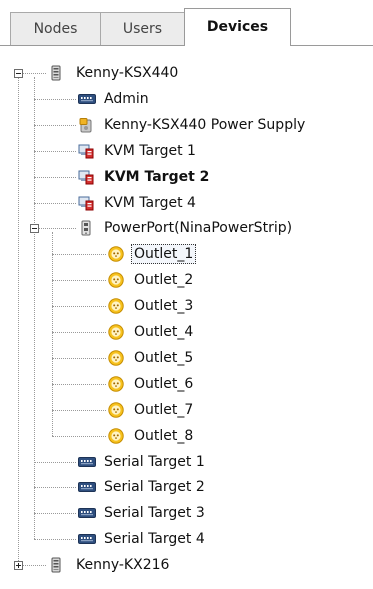  Describe the element at coordinates (150, 202) in the screenshot. I see `tree-node-label: KVM Target 4` at that location.